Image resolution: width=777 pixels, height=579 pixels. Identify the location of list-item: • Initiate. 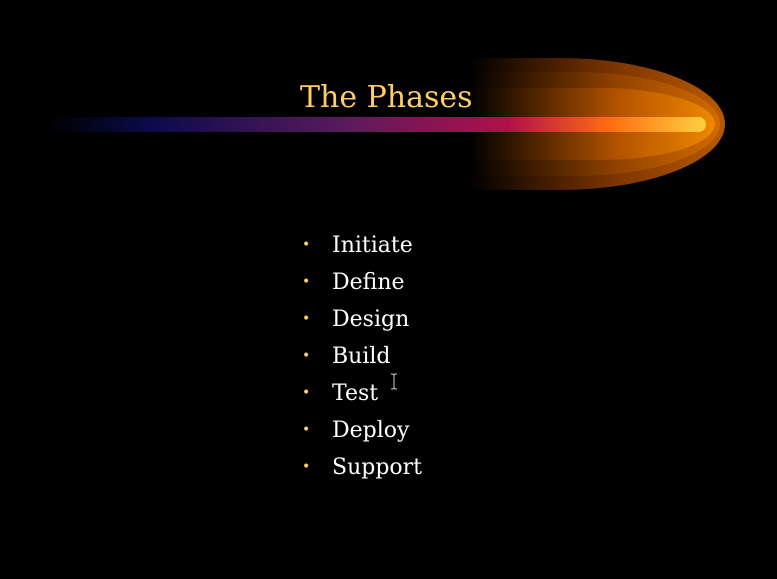
(362, 245).